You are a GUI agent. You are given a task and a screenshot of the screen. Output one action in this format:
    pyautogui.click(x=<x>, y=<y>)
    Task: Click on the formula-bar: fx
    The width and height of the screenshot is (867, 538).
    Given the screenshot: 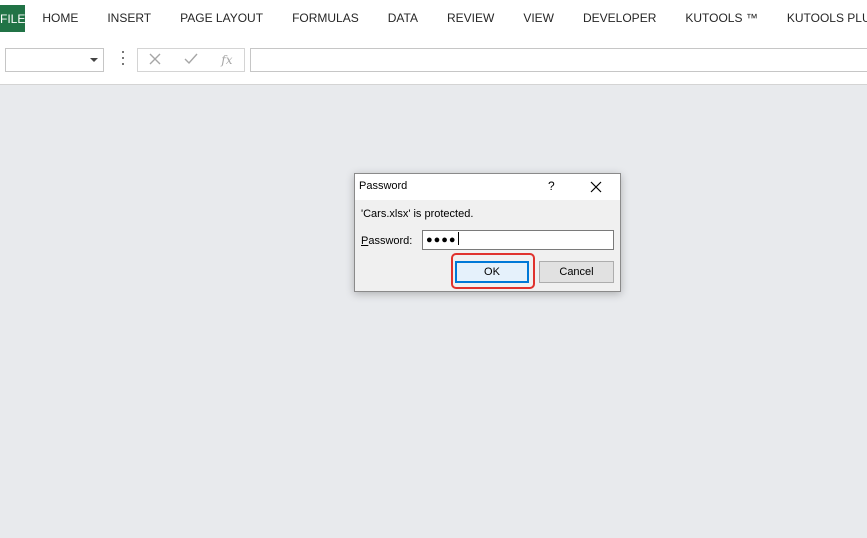 What is the action you would take?
    pyautogui.click(x=433, y=60)
    